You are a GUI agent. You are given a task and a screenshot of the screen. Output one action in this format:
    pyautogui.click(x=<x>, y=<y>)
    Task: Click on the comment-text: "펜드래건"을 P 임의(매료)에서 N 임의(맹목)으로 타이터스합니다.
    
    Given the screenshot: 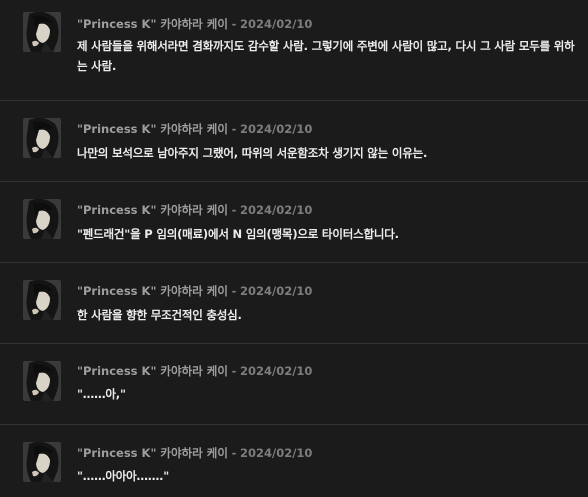 What is the action you would take?
    pyautogui.click(x=238, y=234)
    